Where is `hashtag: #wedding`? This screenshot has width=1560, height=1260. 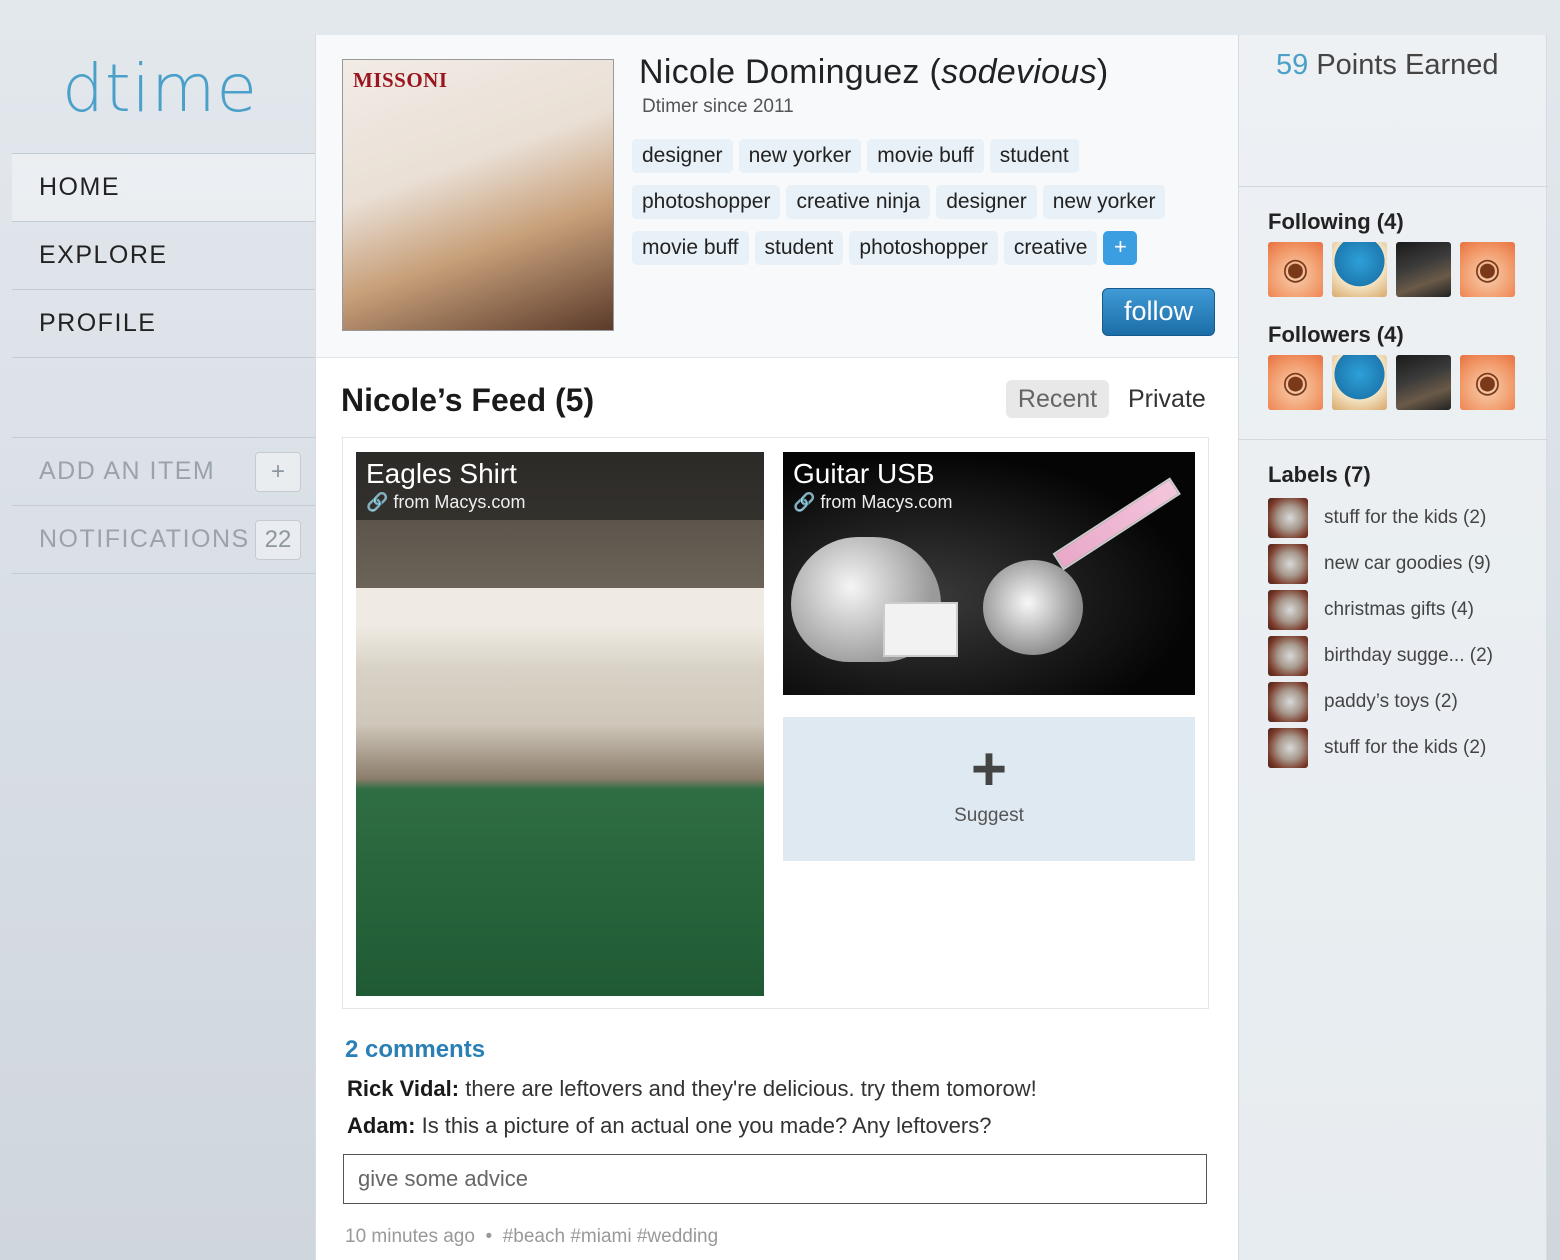 hashtag: #wedding is located at coordinates (677, 1236).